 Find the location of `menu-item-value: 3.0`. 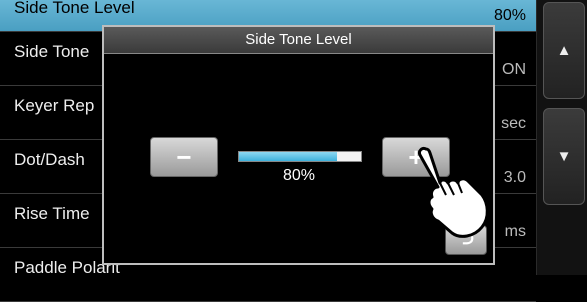

menu-item-value: 3.0 is located at coordinates (514, 177).